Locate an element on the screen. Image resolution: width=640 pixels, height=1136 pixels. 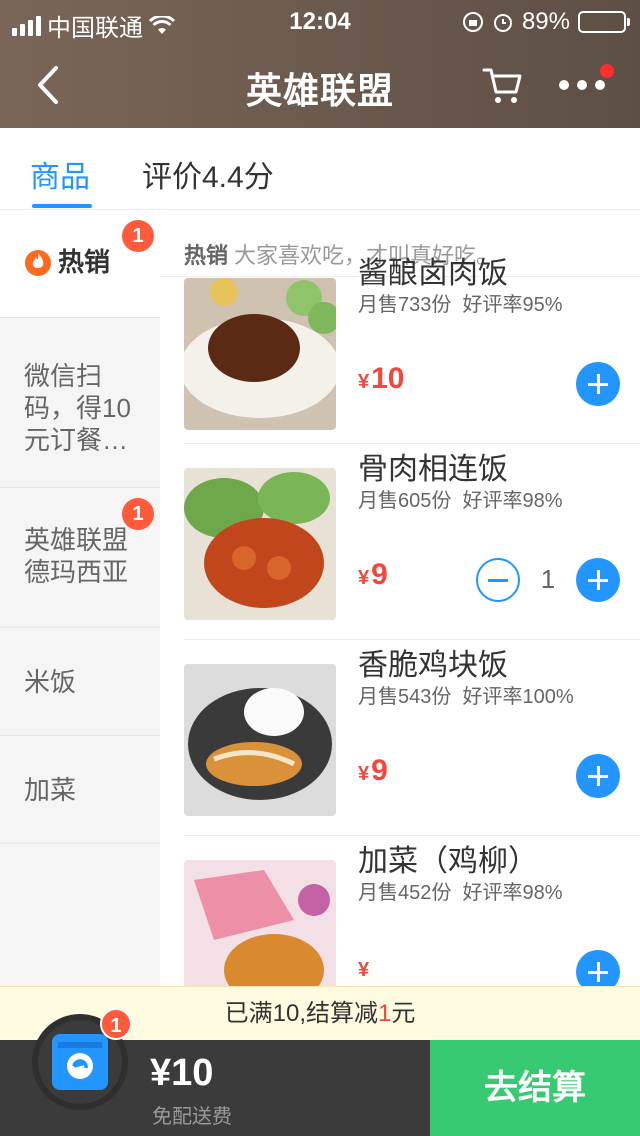
item-name: 香脆鸡块饭 is located at coordinates (433, 665).